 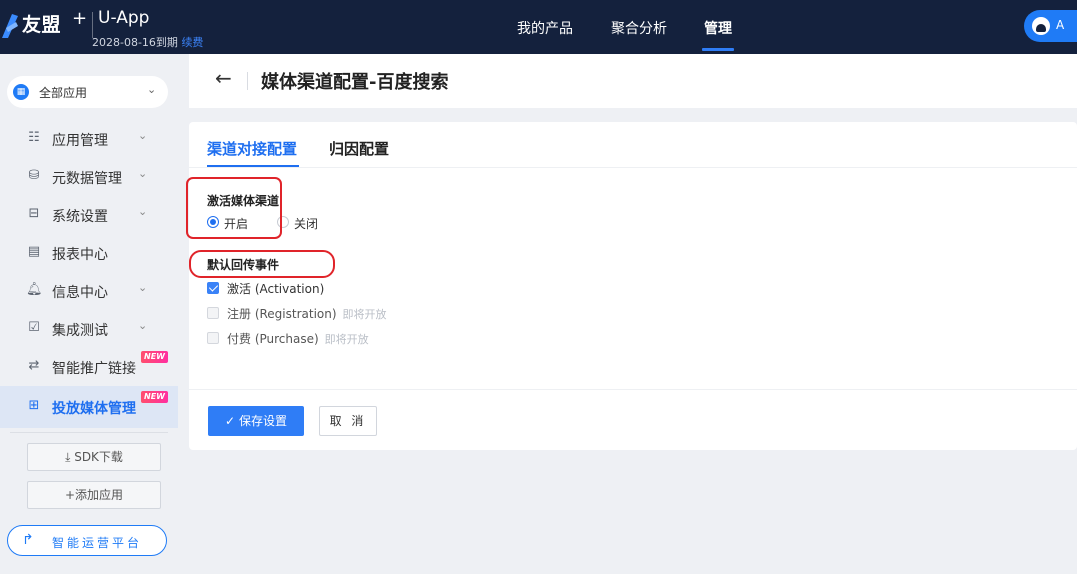 I want to click on sidebar-item-label: 元数据管理, so click(x=87, y=179).